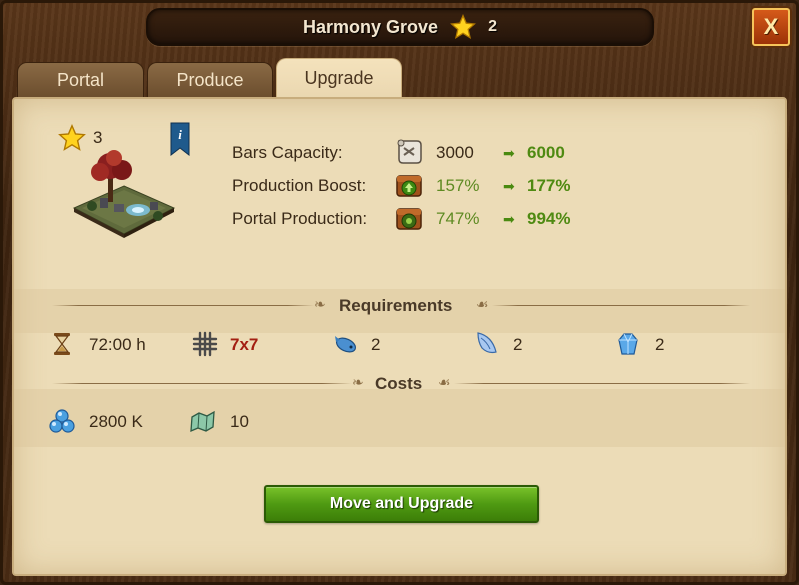 The image size is (799, 585). What do you see at coordinates (401, 504) in the screenshot?
I see `move-and-upgrade-button: Move and Upgrade` at bounding box center [401, 504].